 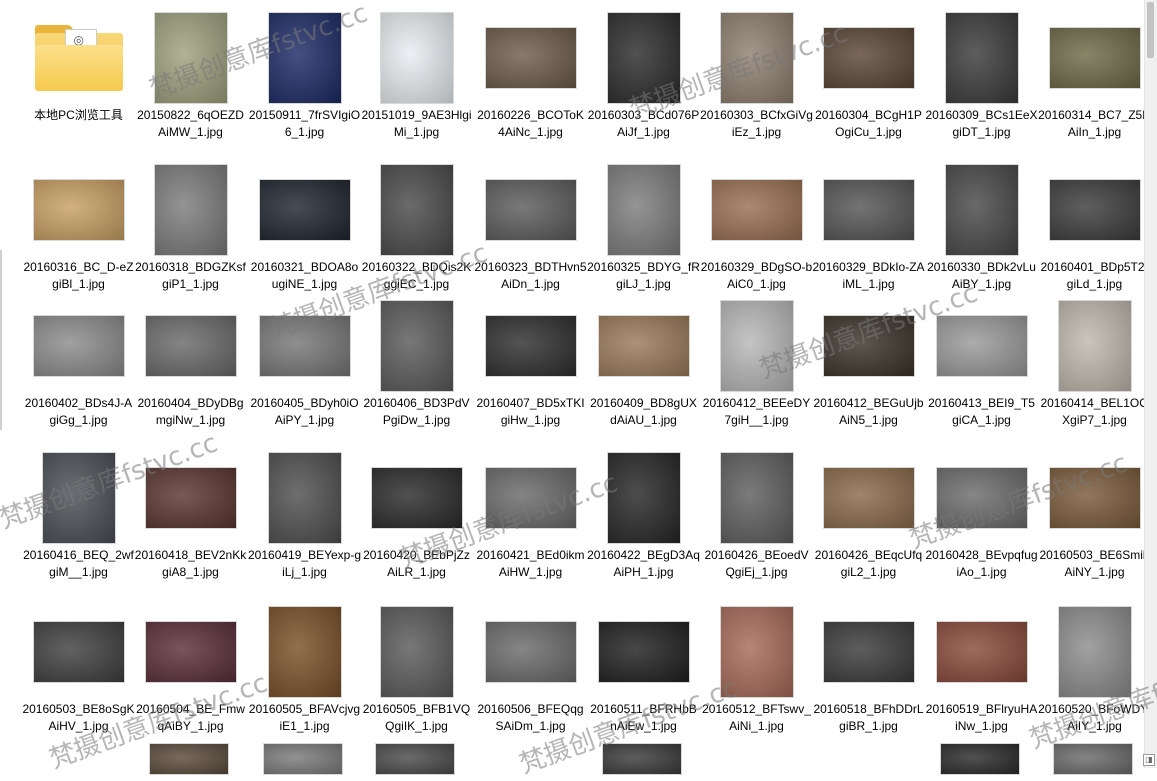 I want to click on file-item: 20160416_BEQ_2wfgiM__1.jpg, so click(x=78, y=522).